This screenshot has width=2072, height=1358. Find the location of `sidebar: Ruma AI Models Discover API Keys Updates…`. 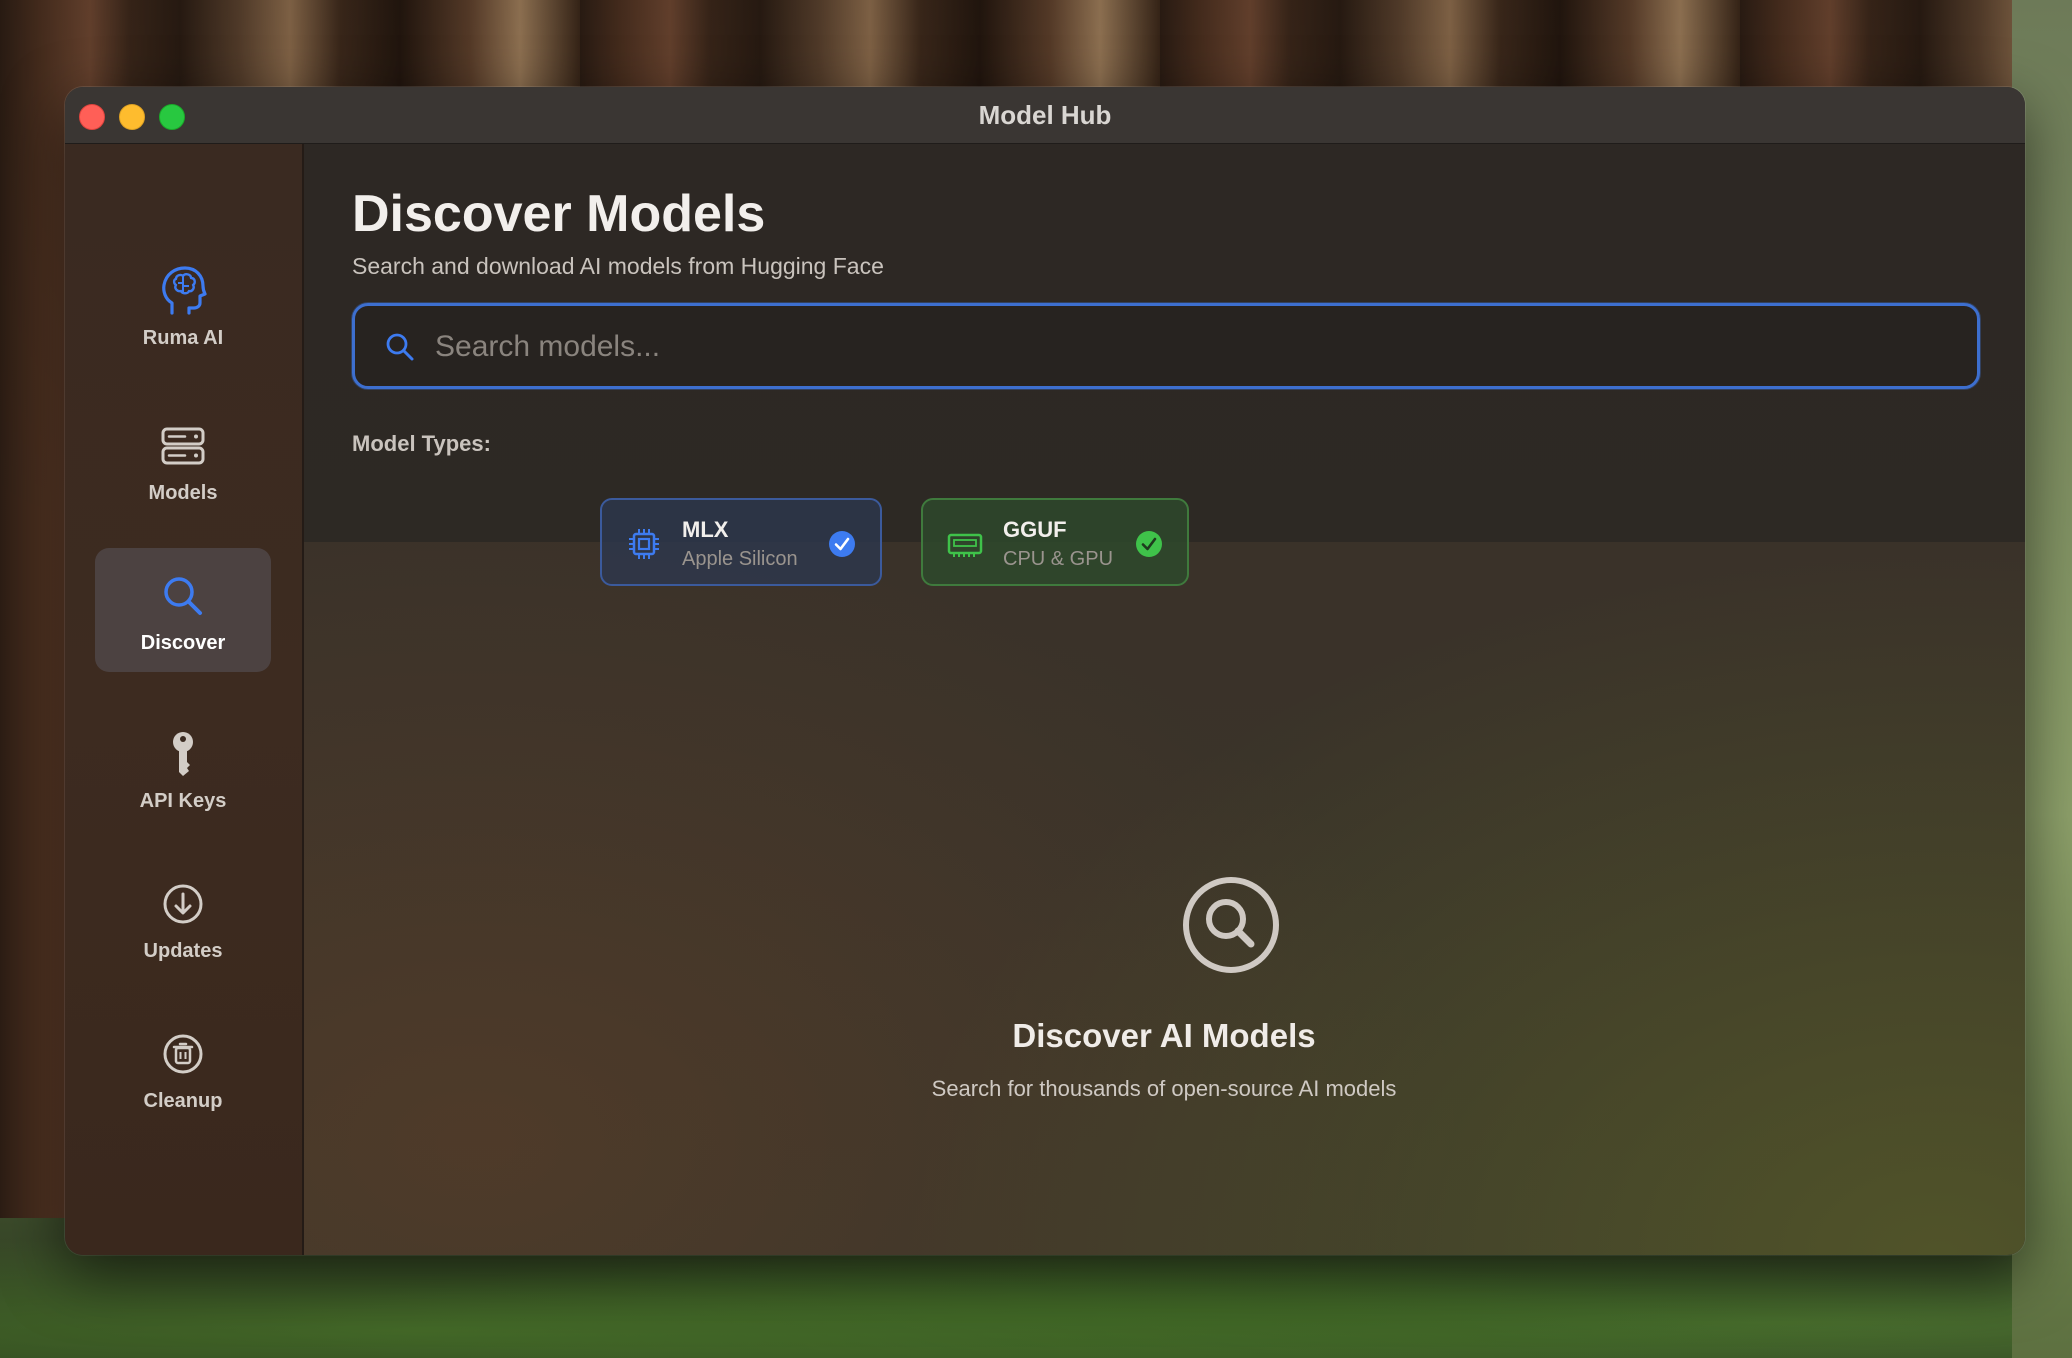

sidebar: Ruma AI Models Discover API Keys Updates… is located at coordinates (184, 699).